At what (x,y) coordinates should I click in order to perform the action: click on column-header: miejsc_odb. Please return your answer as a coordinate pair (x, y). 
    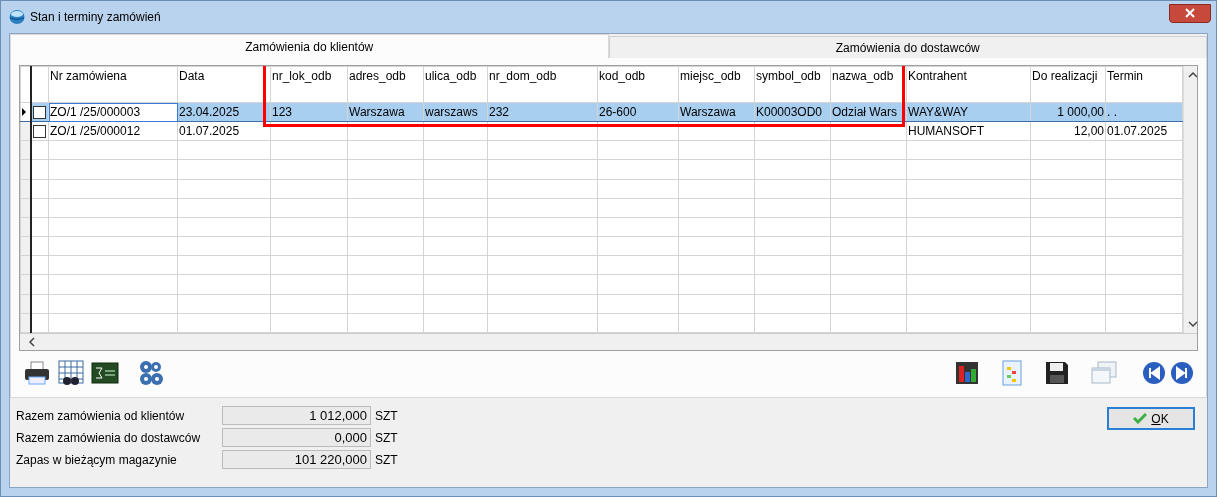
    Looking at the image, I should click on (716, 84).